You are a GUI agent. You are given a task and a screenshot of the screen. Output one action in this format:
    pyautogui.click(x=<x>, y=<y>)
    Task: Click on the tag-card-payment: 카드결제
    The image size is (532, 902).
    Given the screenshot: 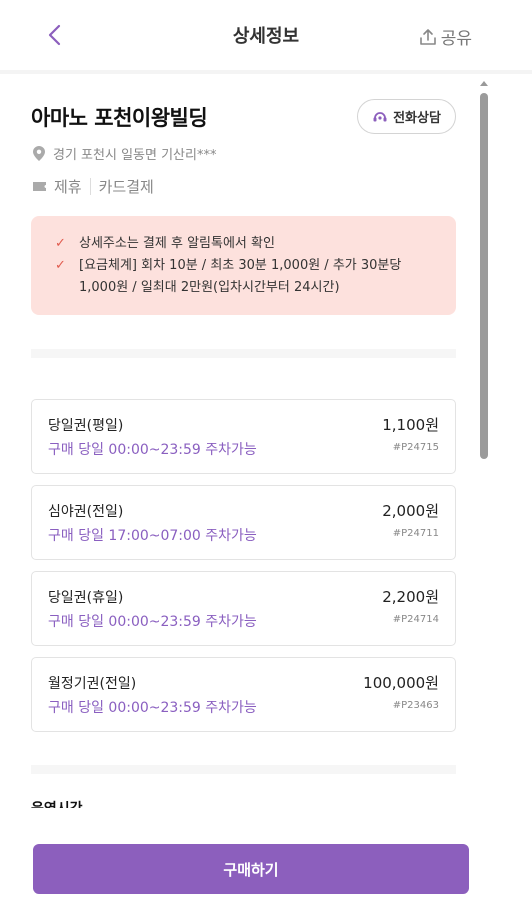 What is the action you would take?
    pyautogui.click(x=126, y=187)
    